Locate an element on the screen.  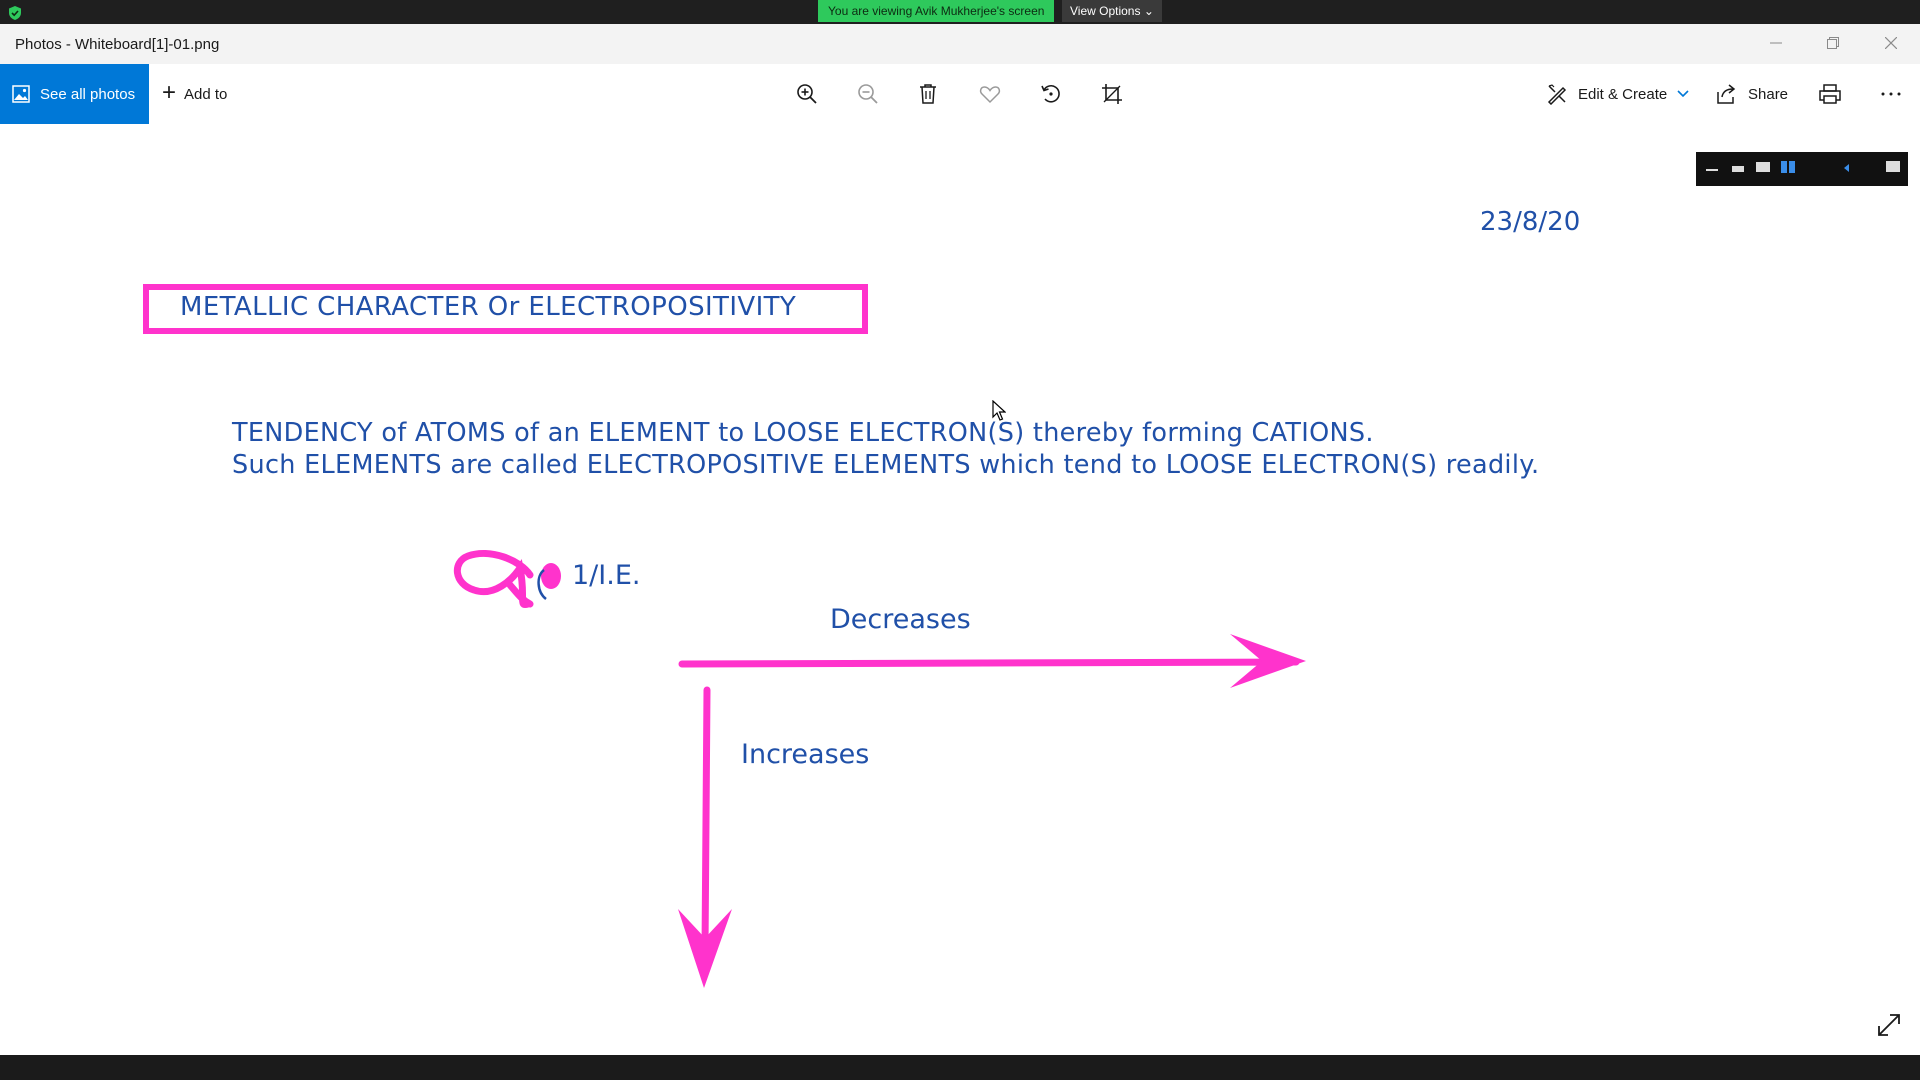
mouse-cursor-icon is located at coordinates (999, 410).